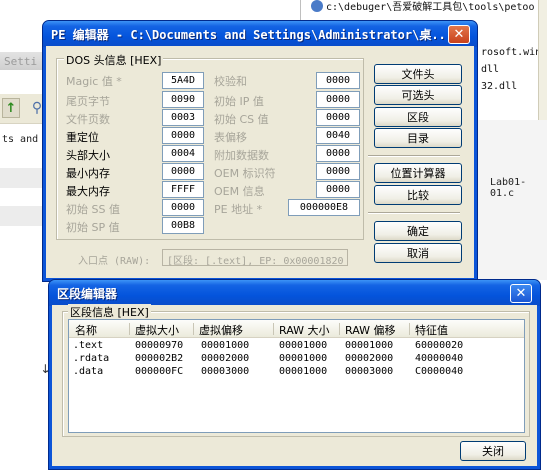 This screenshot has height=474, width=547. Describe the element at coordinates (338, 80) in the screenshot. I see `checksum-field: 0000` at that location.